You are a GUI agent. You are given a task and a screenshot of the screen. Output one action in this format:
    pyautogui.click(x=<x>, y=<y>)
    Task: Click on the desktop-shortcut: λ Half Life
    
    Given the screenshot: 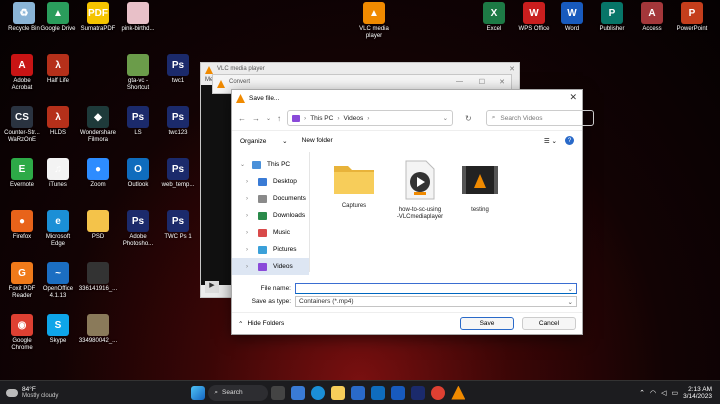 What is the action you would take?
    pyautogui.click(x=58, y=69)
    